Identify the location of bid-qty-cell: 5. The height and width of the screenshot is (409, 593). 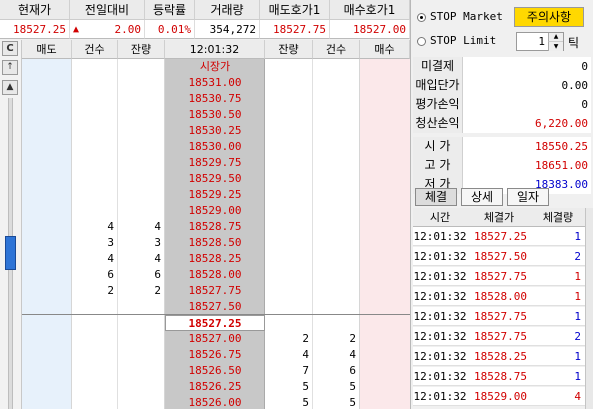
(305, 402).